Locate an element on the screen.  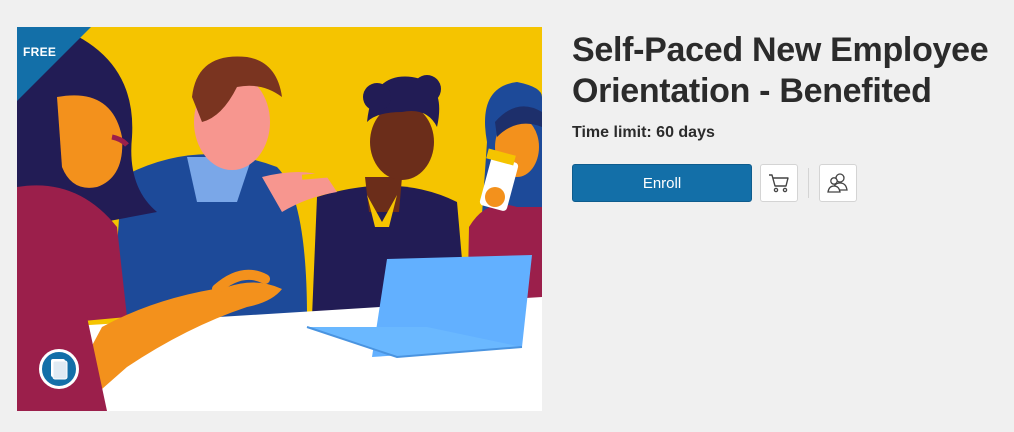
shopping-cart-icon is located at coordinates (779, 183).